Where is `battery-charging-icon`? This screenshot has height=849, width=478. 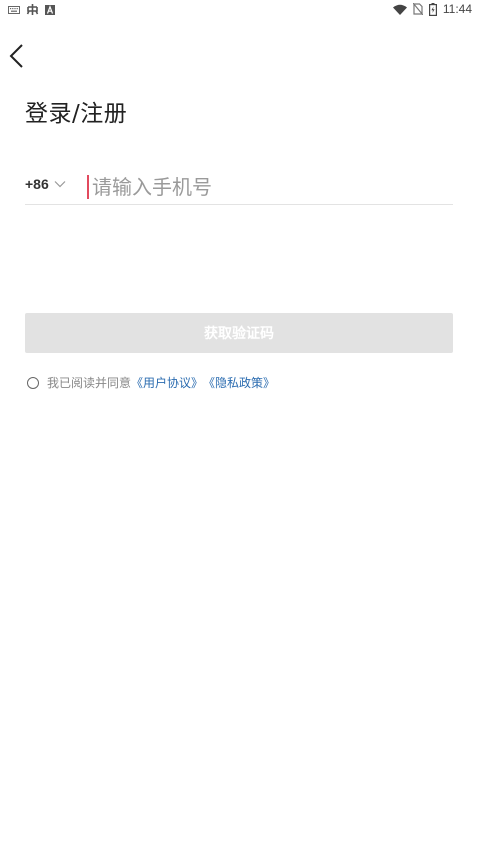 battery-charging-icon is located at coordinates (432, 9).